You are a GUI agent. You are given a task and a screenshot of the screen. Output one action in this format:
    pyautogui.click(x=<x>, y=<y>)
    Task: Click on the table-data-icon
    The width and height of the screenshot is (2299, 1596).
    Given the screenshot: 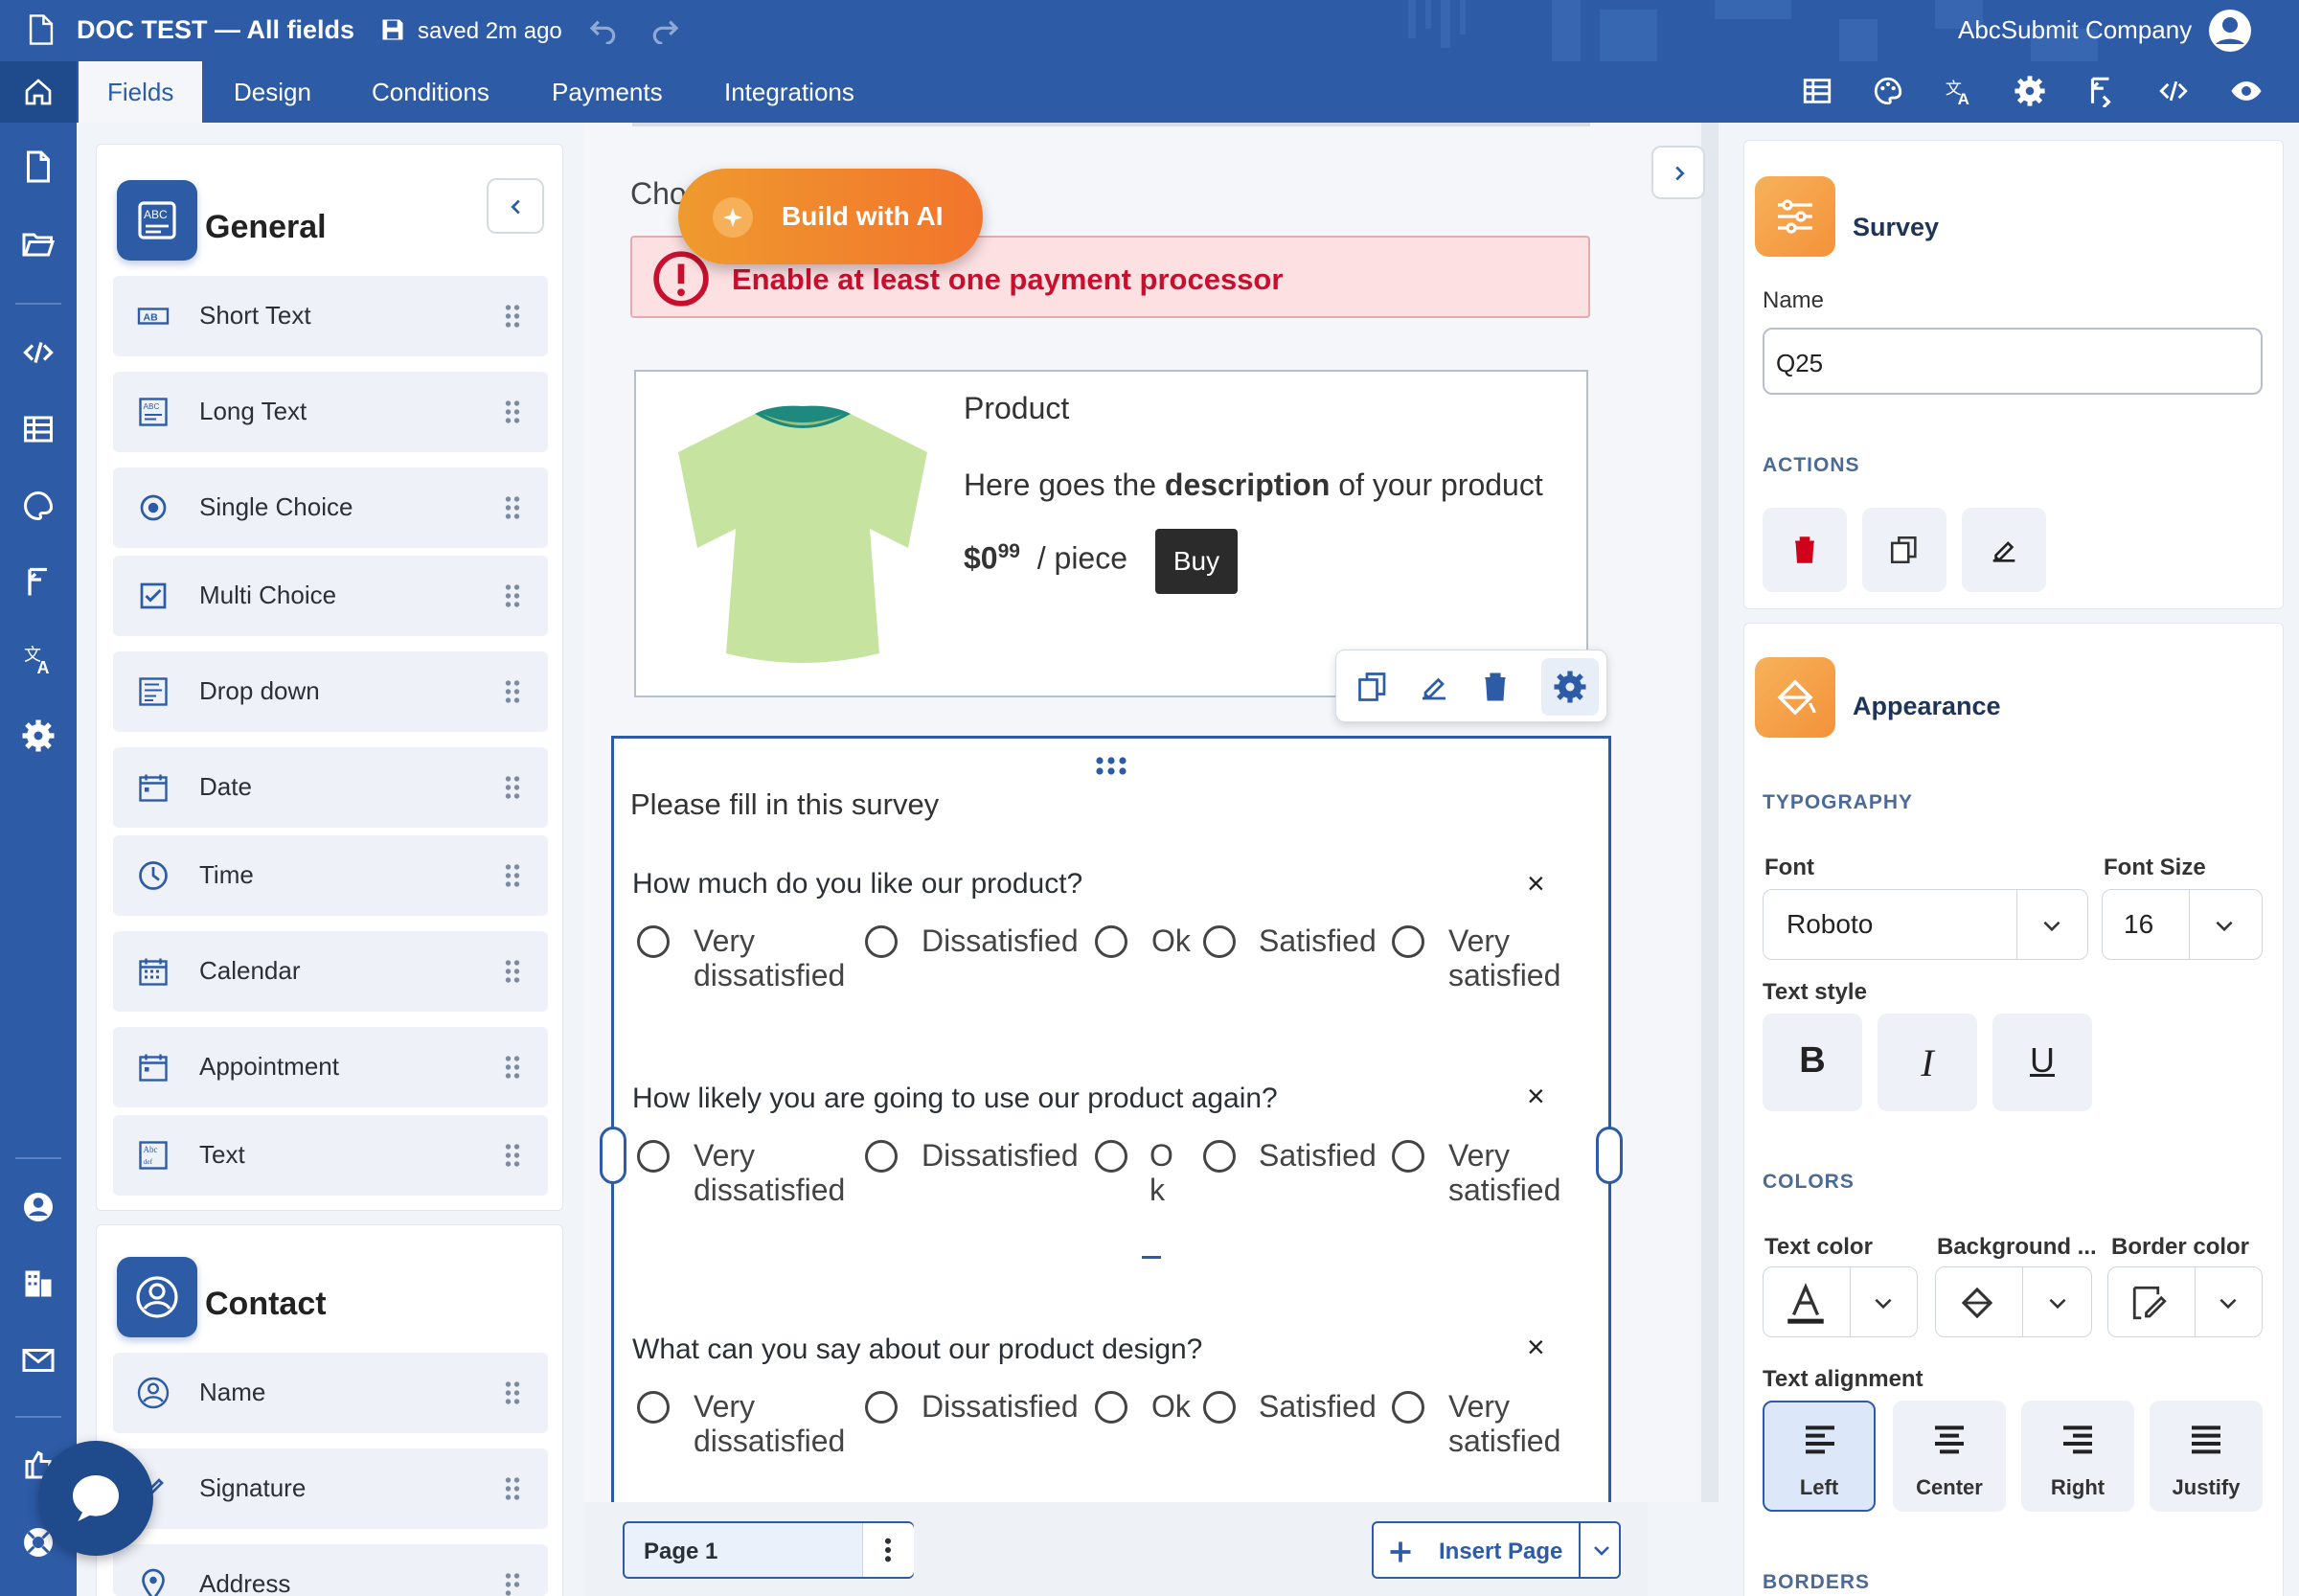 What is the action you would take?
    pyautogui.click(x=38, y=429)
    